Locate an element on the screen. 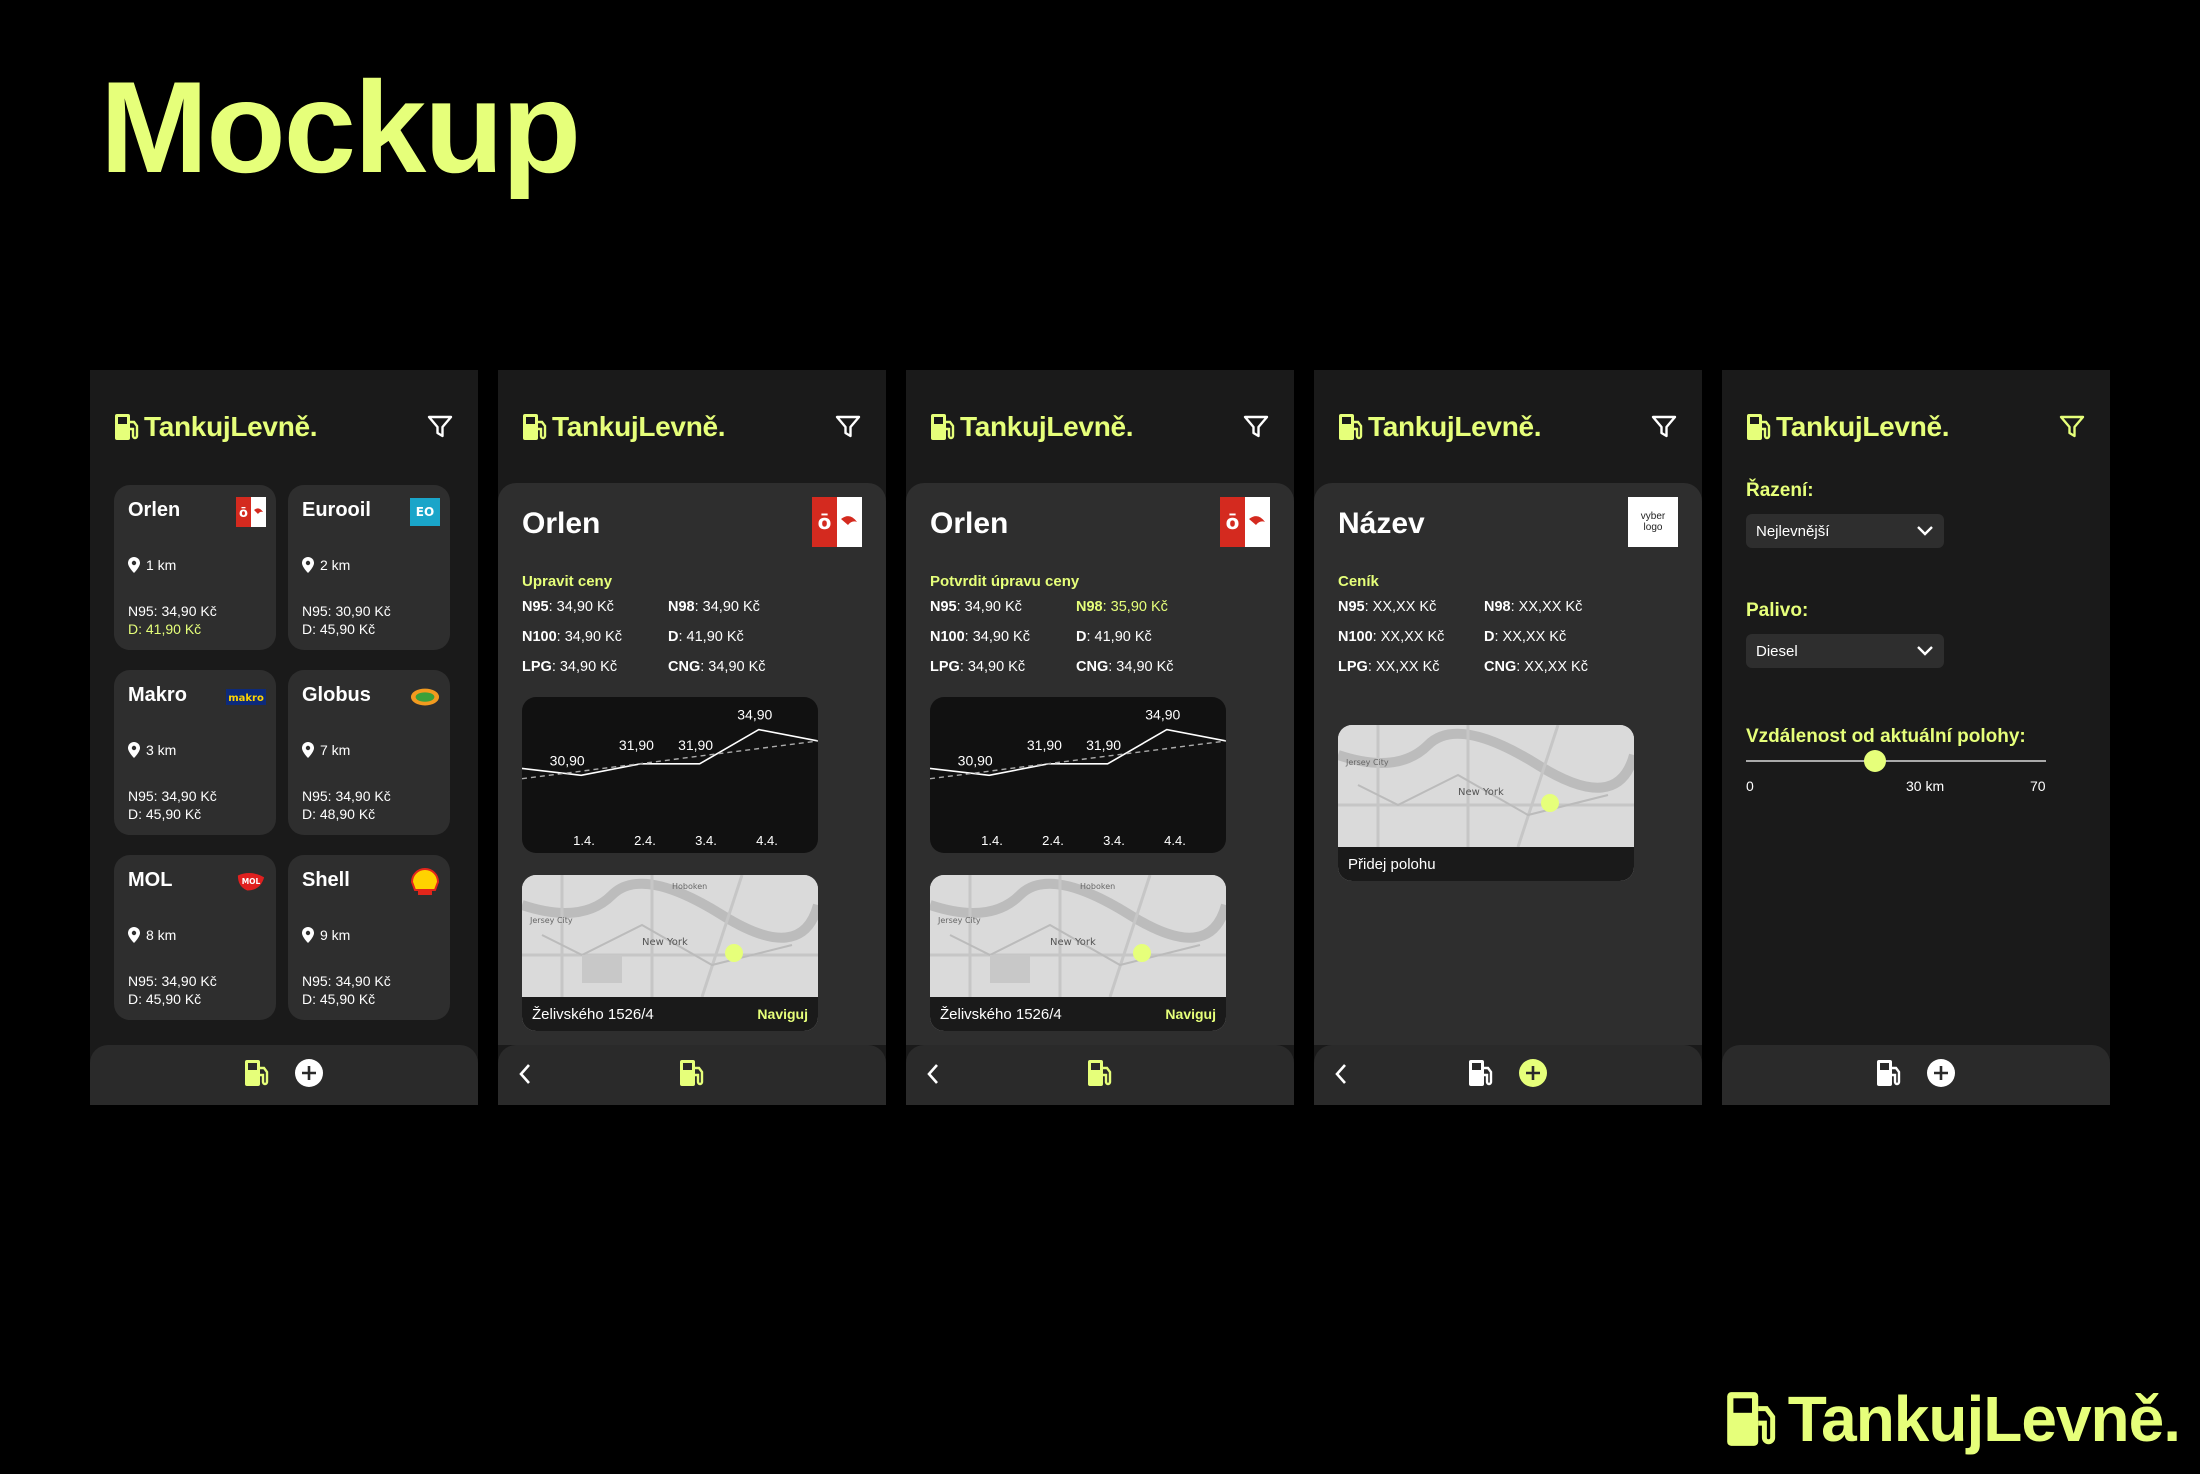 The width and height of the screenshot is (2200, 1474). shell-logo-icon is located at coordinates (425, 882).